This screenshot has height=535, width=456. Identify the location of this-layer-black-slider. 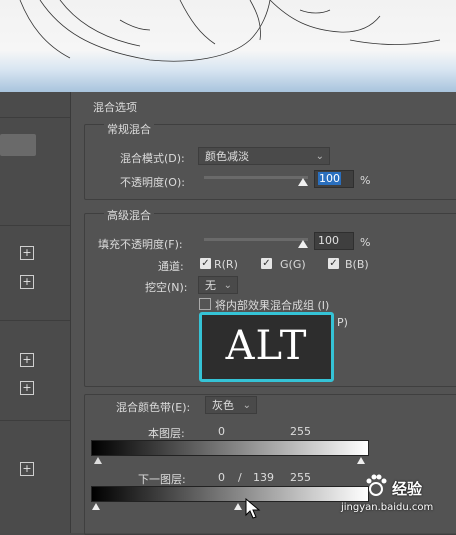
(98, 460).